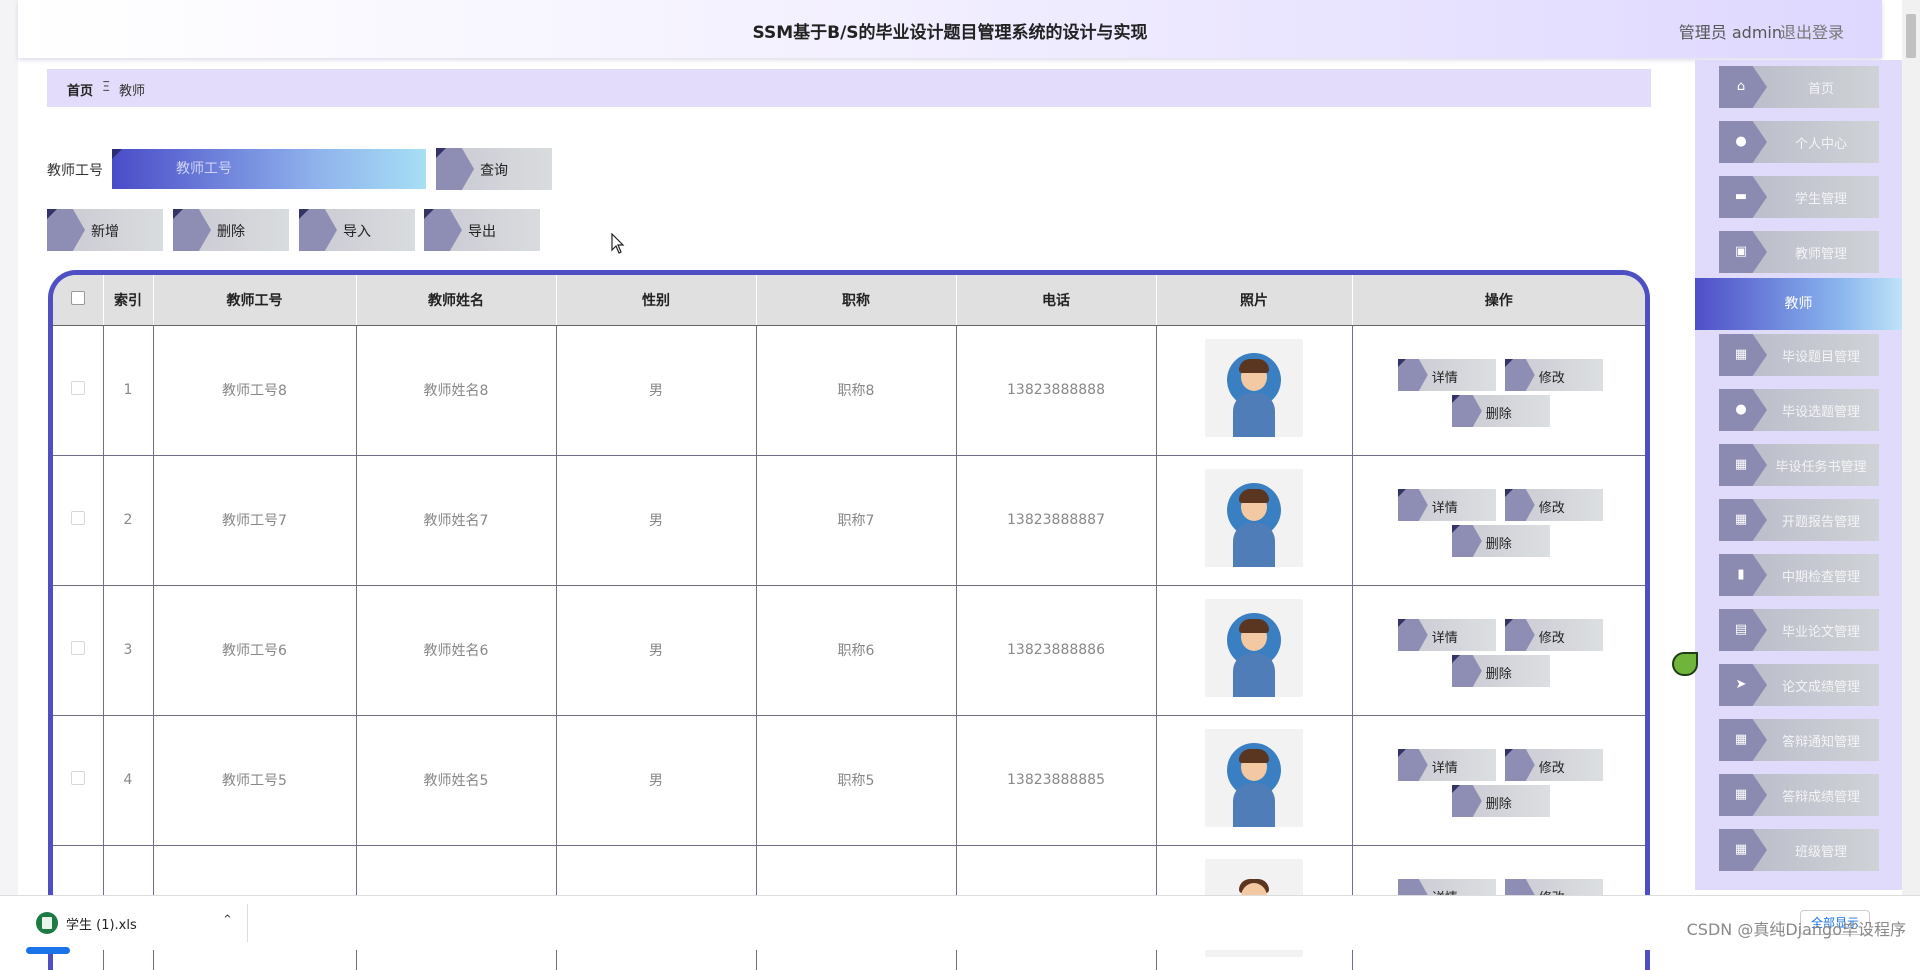 The image size is (1920, 970). Describe the element at coordinates (849, 88) in the screenshot. I see `breadcrumb: 首页 Ξ 教师` at that location.